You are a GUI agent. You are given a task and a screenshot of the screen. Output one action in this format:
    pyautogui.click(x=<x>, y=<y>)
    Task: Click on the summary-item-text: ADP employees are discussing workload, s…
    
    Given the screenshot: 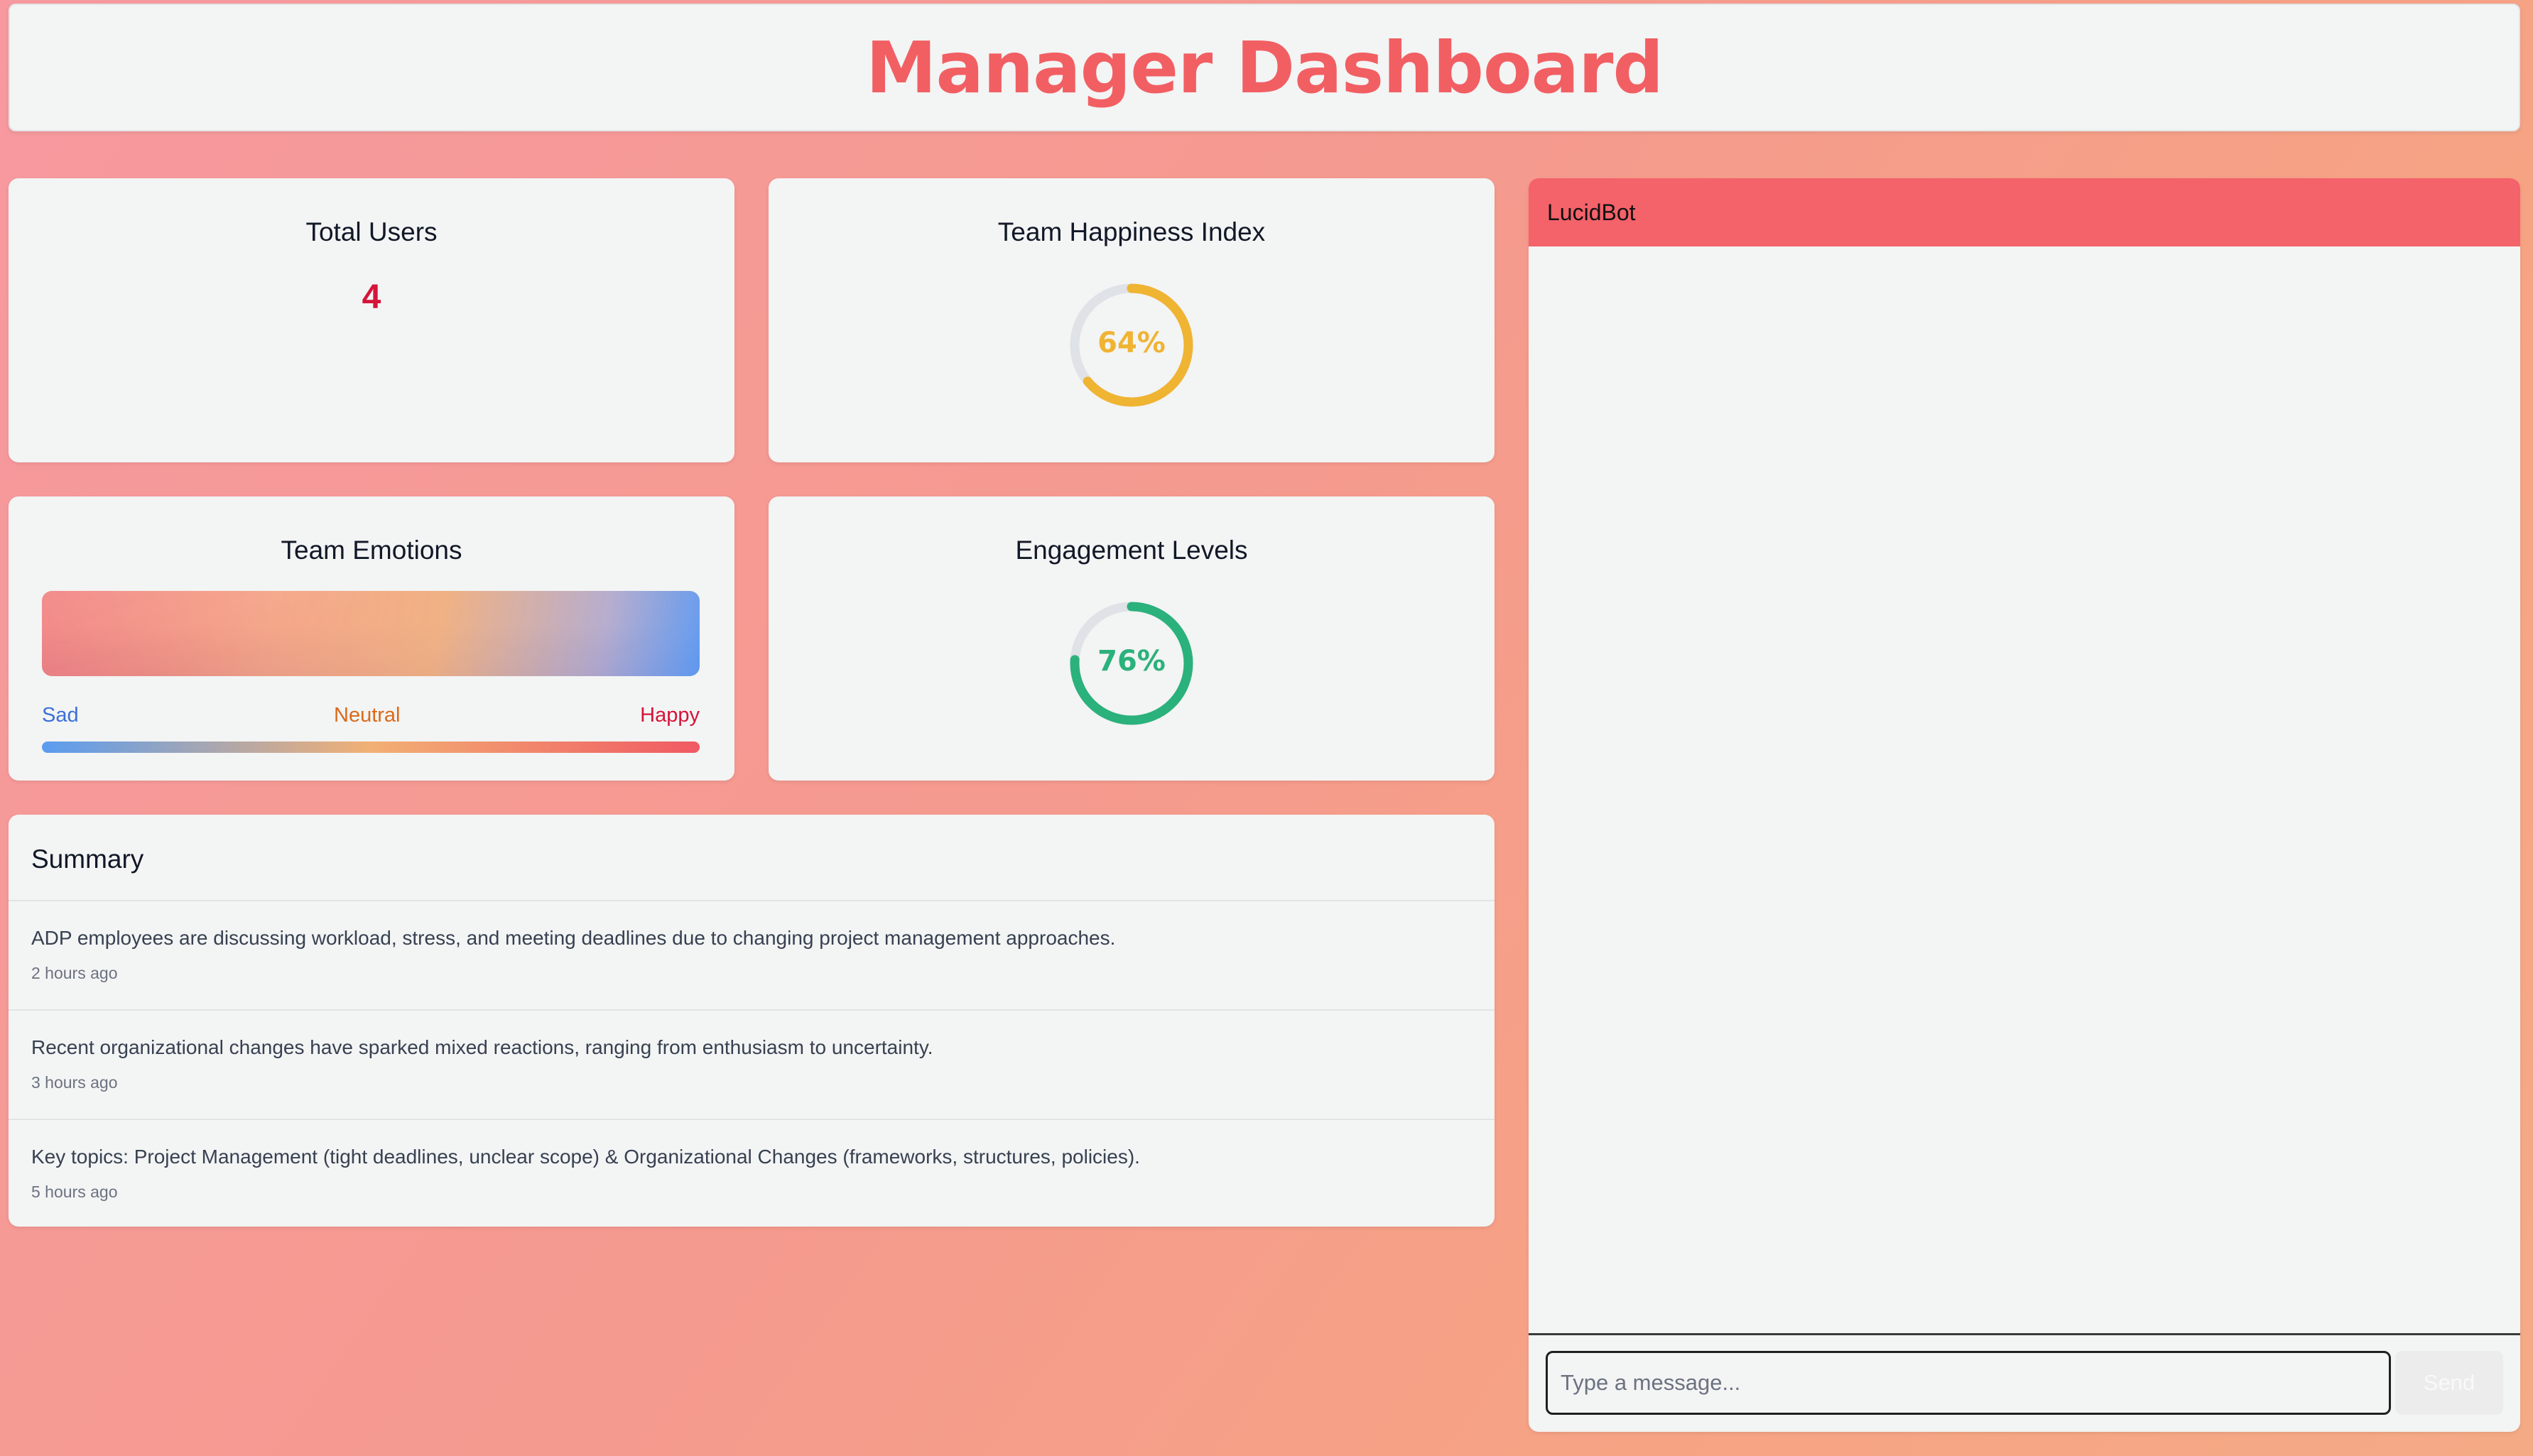 What is the action you would take?
    pyautogui.click(x=573, y=938)
    